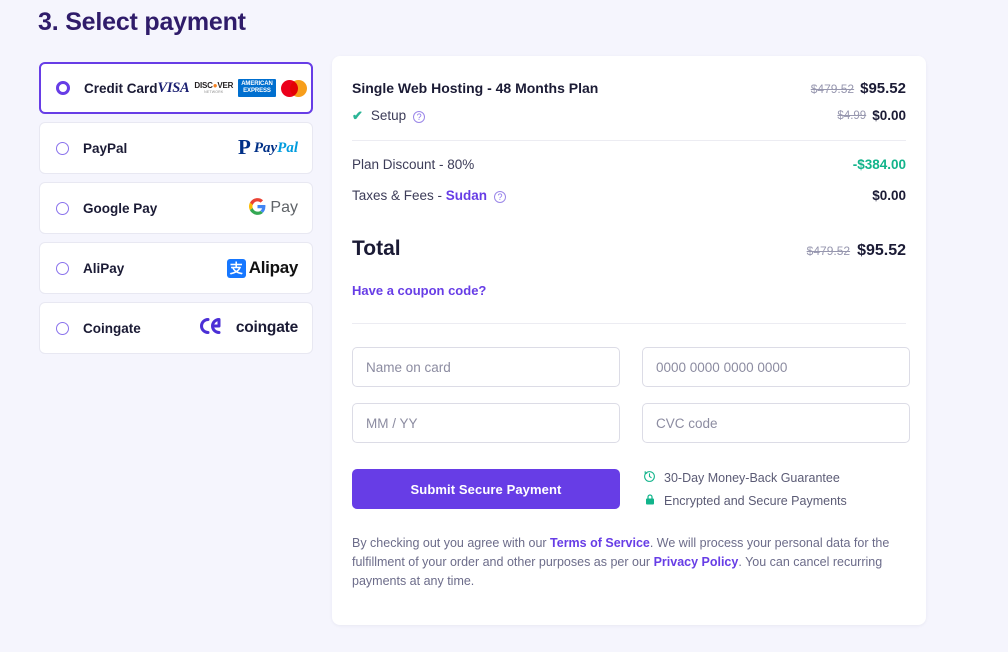 The height and width of the screenshot is (652, 1008). I want to click on payment-method-label: Credit Card, so click(121, 88).